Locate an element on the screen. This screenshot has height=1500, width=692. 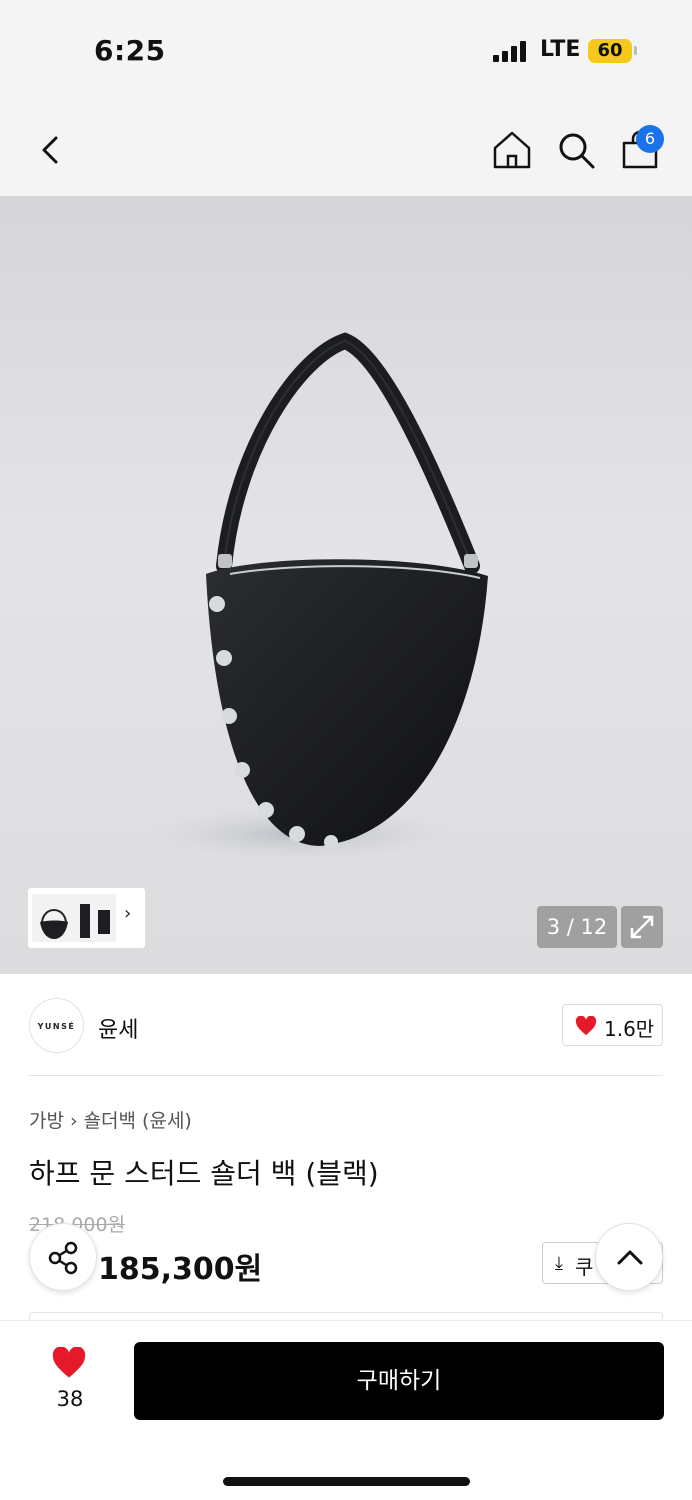
sale-price: 185,300원 is located at coordinates (180, 1269).